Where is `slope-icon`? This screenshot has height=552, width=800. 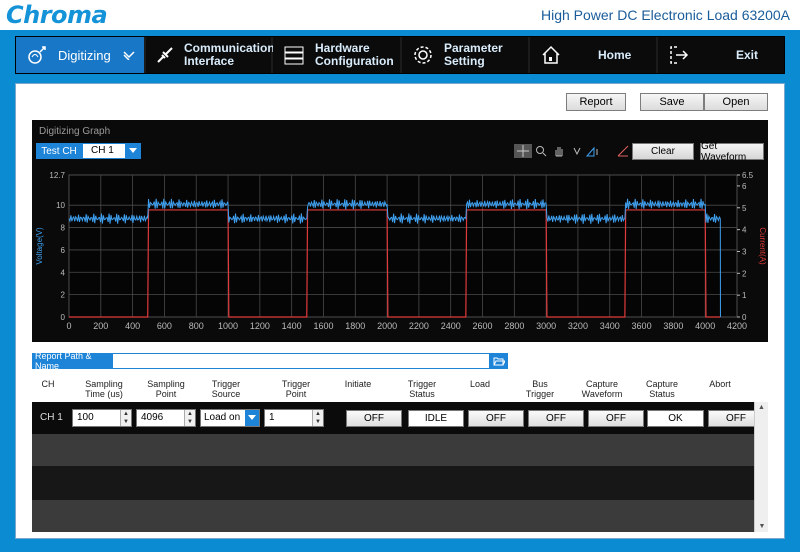
slope-icon is located at coordinates (623, 151).